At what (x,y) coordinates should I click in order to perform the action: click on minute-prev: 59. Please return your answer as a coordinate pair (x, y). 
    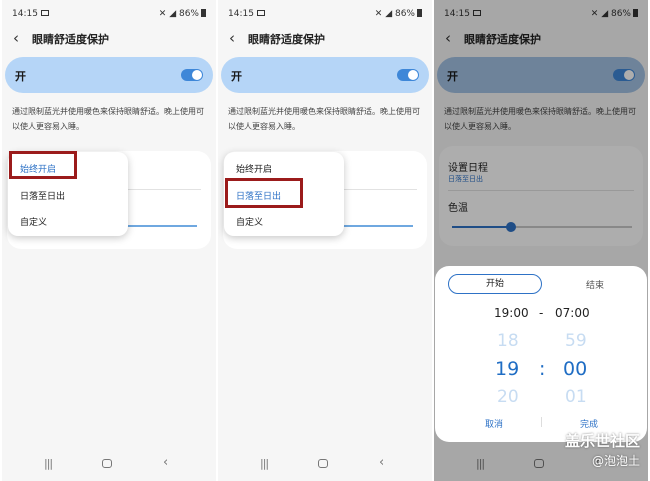
    Looking at the image, I should click on (576, 341).